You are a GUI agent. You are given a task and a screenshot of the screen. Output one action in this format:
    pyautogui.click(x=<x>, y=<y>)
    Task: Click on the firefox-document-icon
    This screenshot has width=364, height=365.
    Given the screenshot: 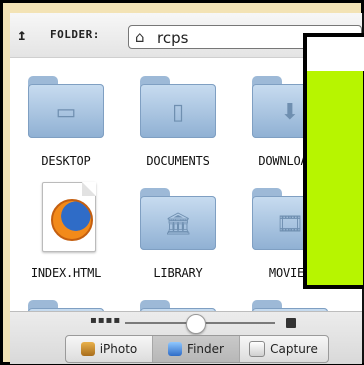 What is the action you would take?
    pyautogui.click(x=69, y=217)
    